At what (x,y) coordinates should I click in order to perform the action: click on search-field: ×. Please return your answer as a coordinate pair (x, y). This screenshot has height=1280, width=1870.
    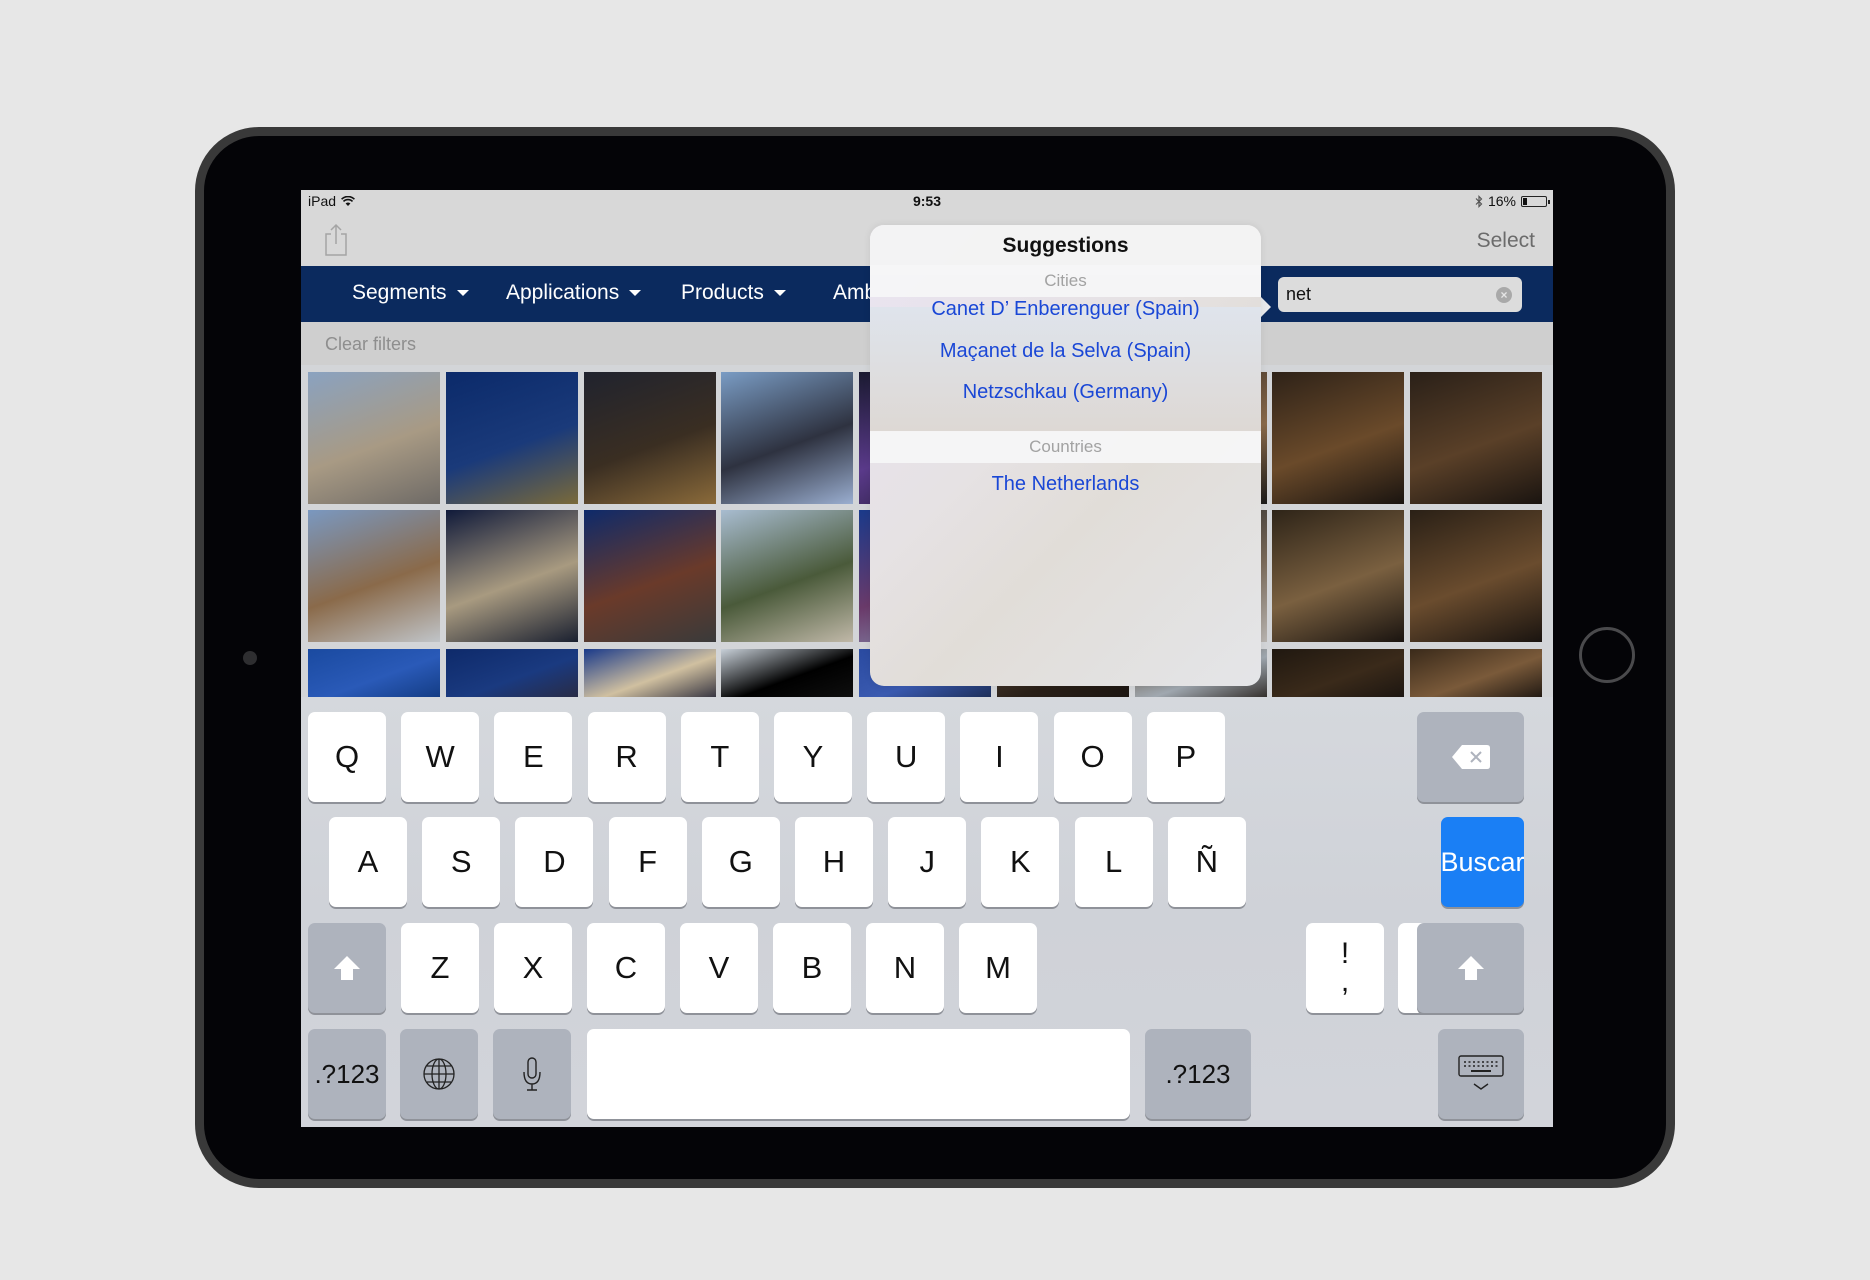
    Looking at the image, I should click on (1400, 294).